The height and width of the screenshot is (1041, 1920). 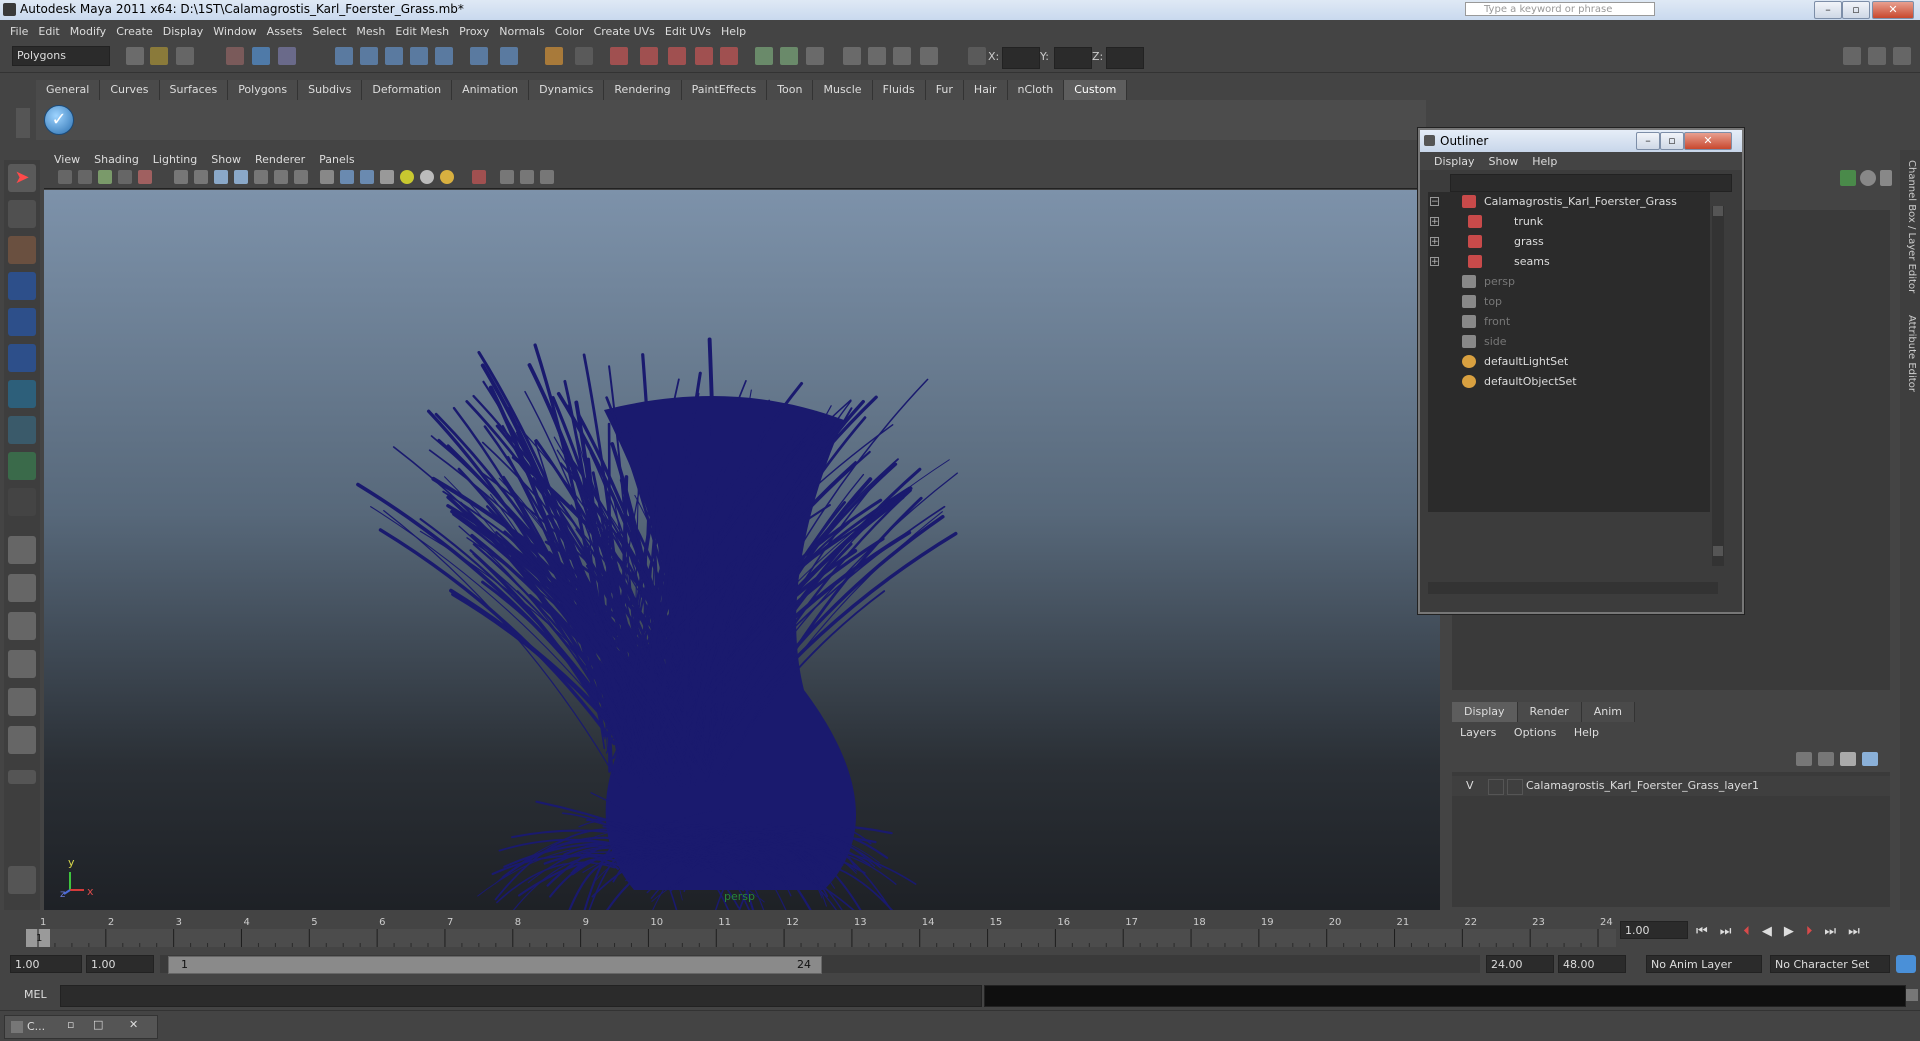 What do you see at coordinates (23, 123) in the screenshot?
I see `shelf-menu-icon` at bounding box center [23, 123].